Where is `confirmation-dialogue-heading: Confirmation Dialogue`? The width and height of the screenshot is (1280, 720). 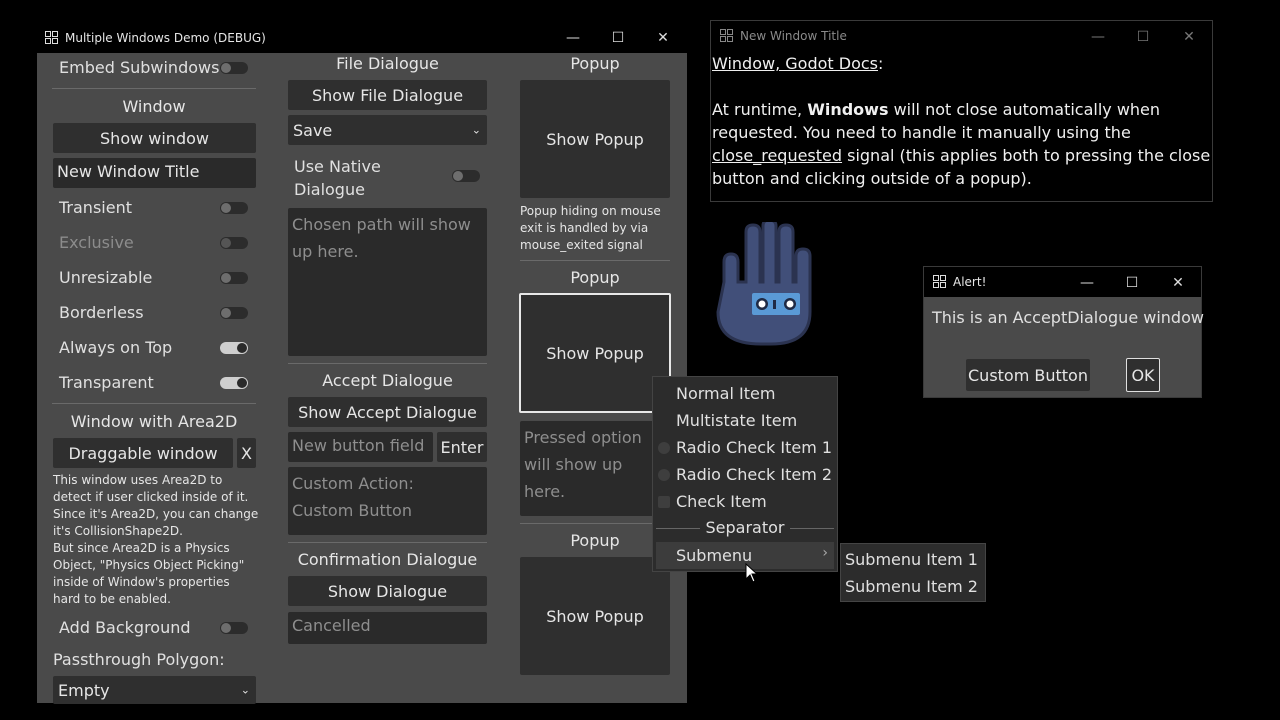 confirmation-dialogue-heading: Confirmation Dialogue is located at coordinates (387, 559).